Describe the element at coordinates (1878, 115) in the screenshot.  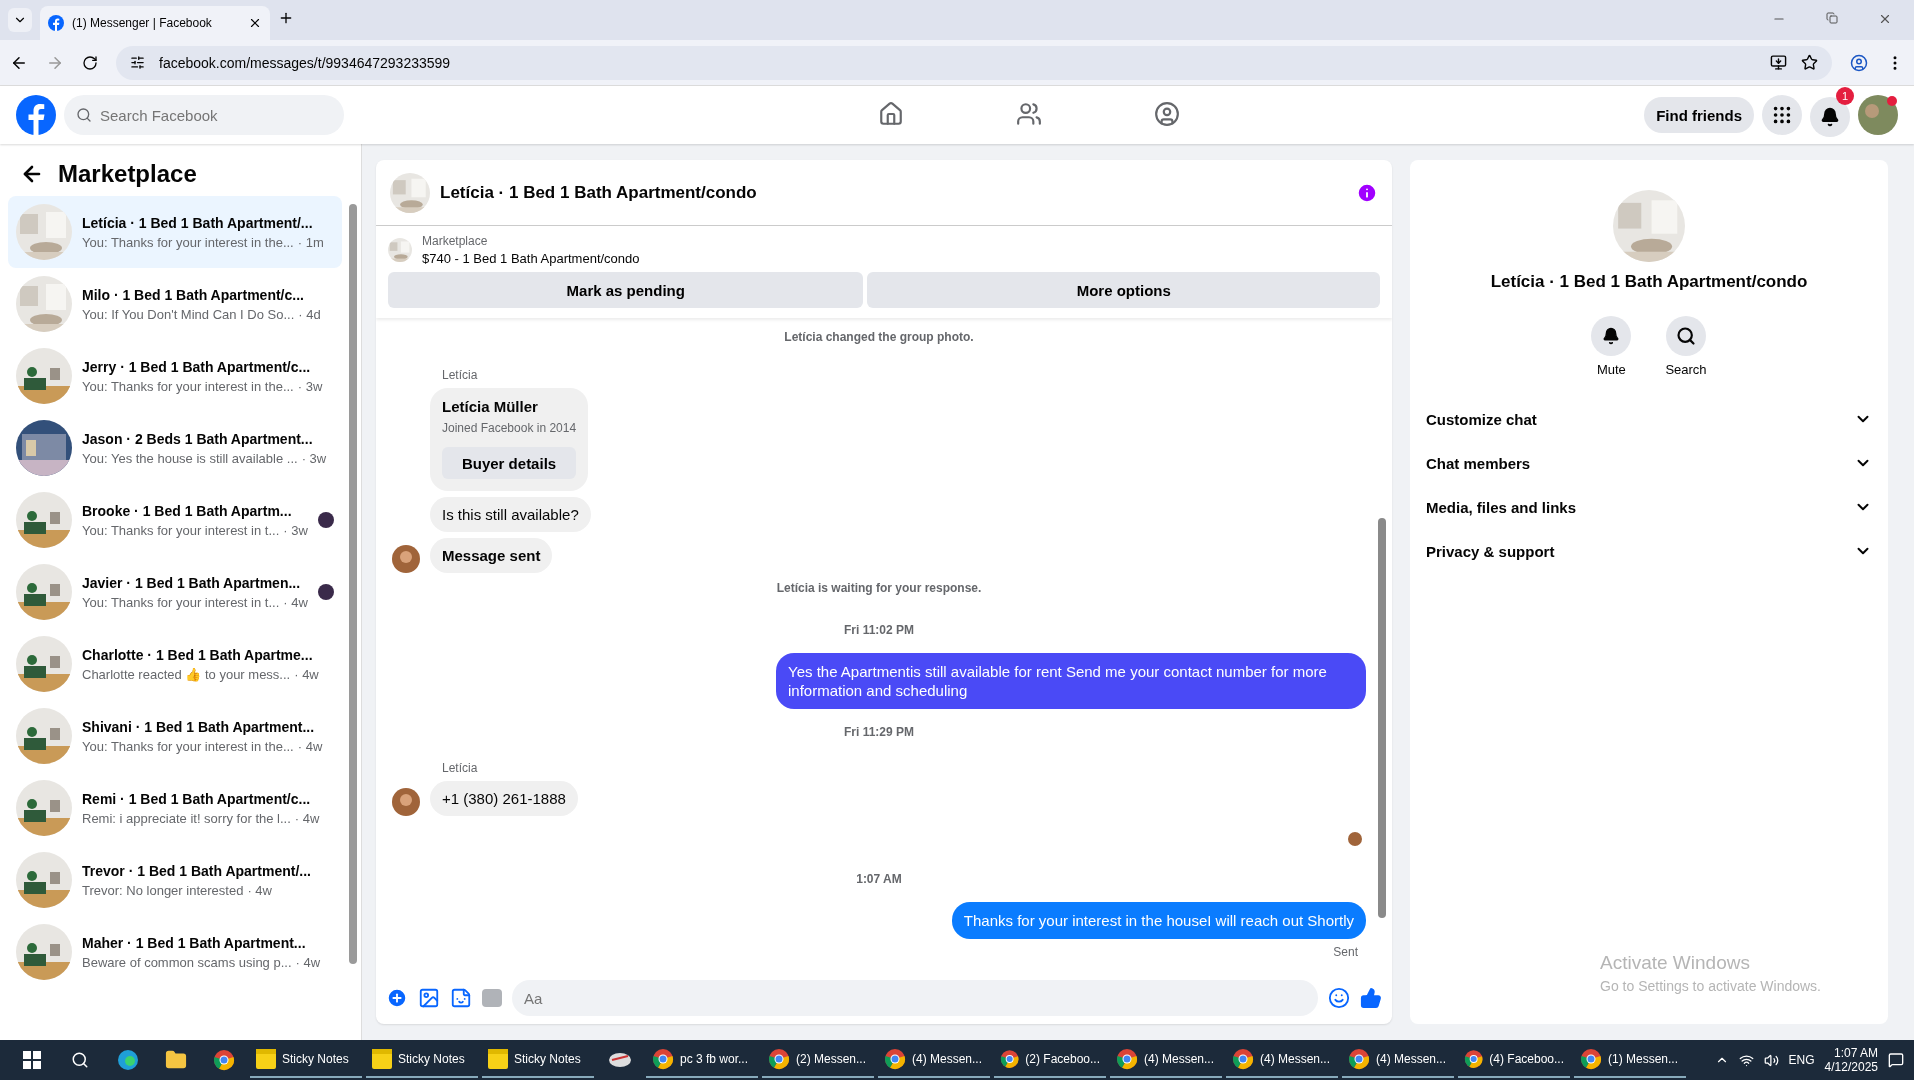
I see `profile-avatar` at that location.